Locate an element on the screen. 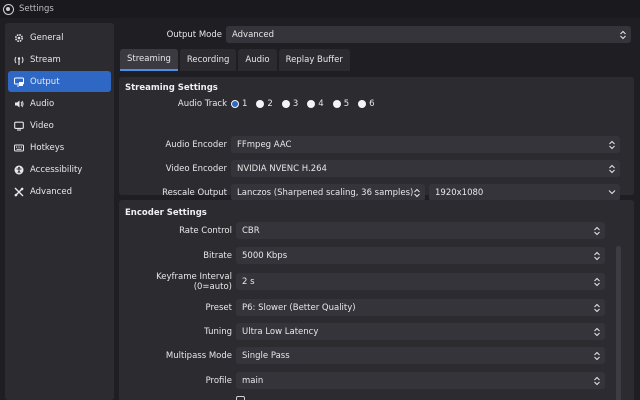  preset-value: P6: Slower (Better Quality) is located at coordinates (299, 307).